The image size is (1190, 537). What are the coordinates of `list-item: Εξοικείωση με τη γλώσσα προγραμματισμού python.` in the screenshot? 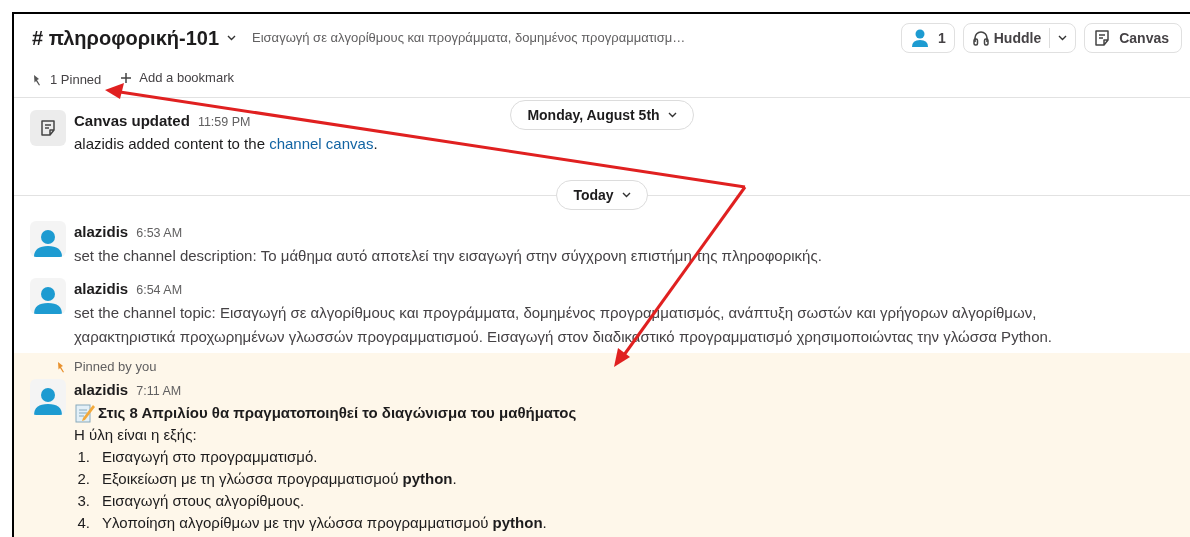 It's located at (279, 479).